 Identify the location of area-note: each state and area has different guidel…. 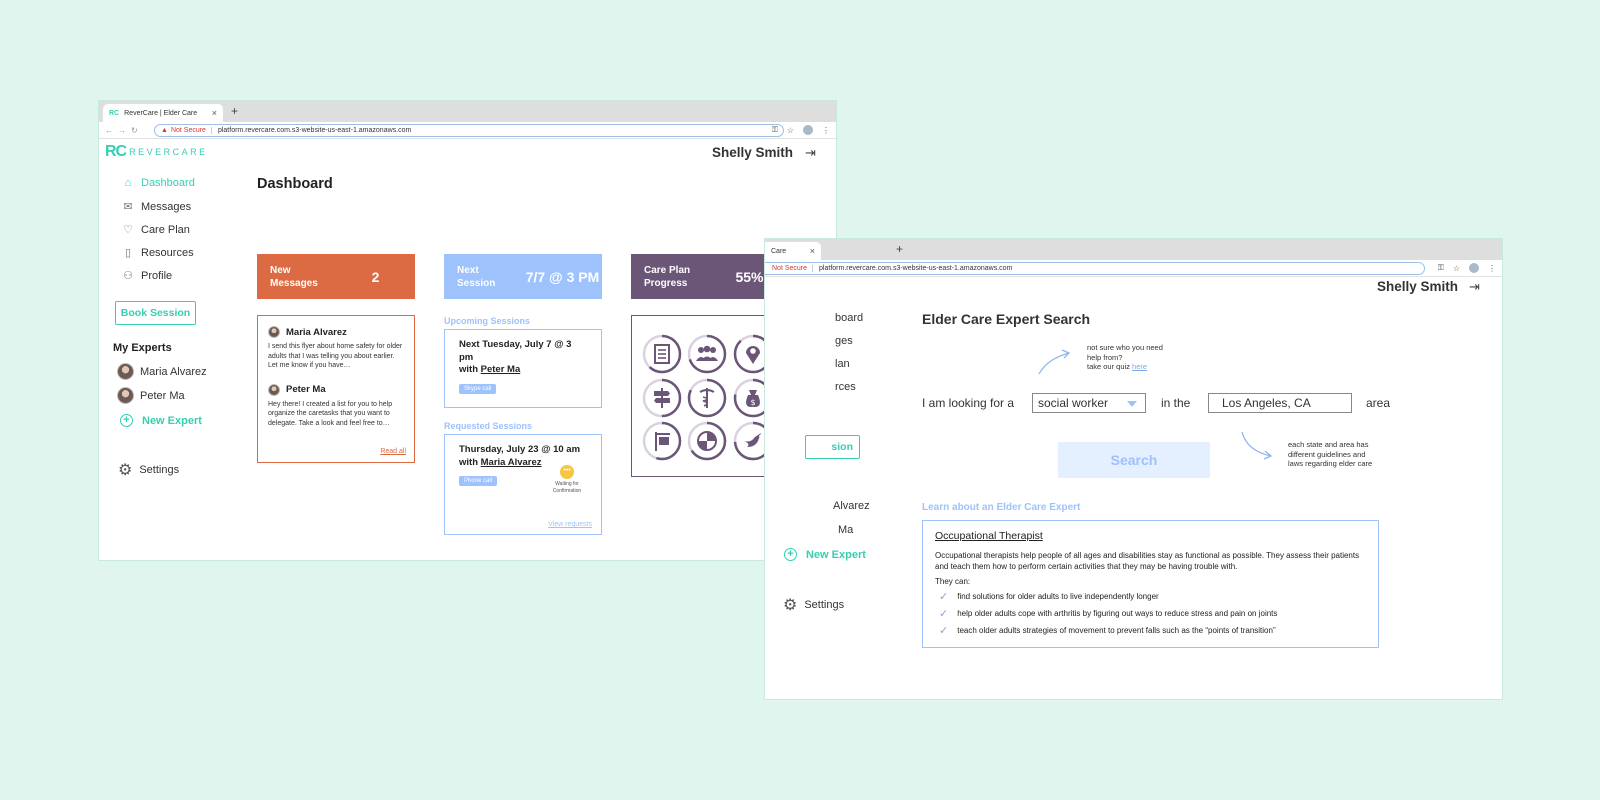
(1330, 454).